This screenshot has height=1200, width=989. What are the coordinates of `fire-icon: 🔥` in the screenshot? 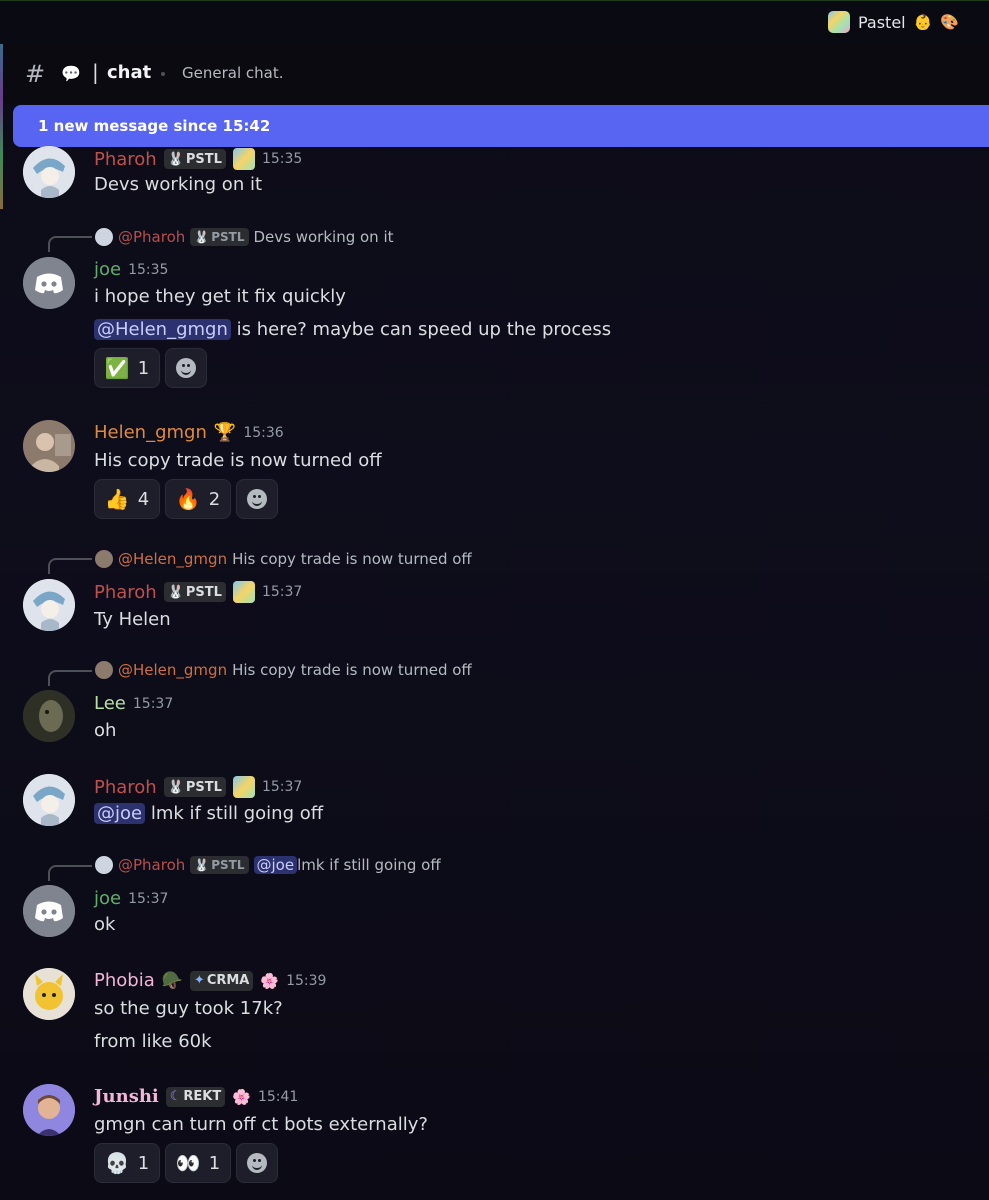 It's located at (188, 499).